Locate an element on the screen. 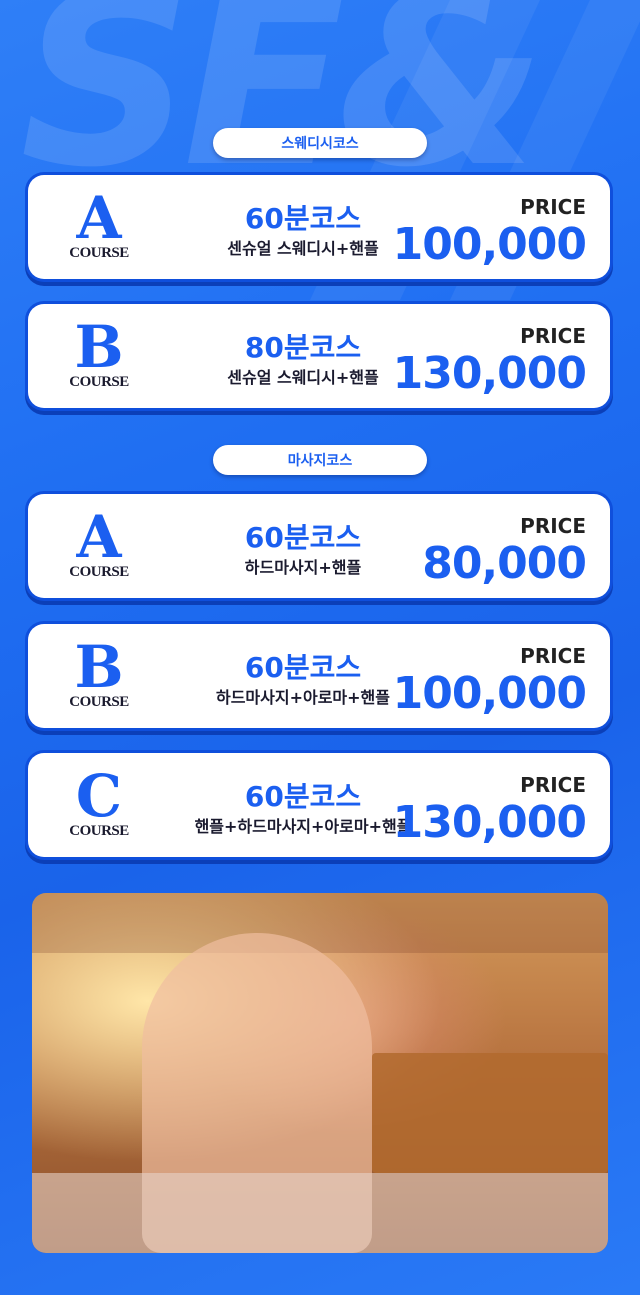  course-card-swedish-b: B COURSE 80분코스 센슈얼 스웨디시+핸플 PRICE 130,000 is located at coordinates (319, 356).